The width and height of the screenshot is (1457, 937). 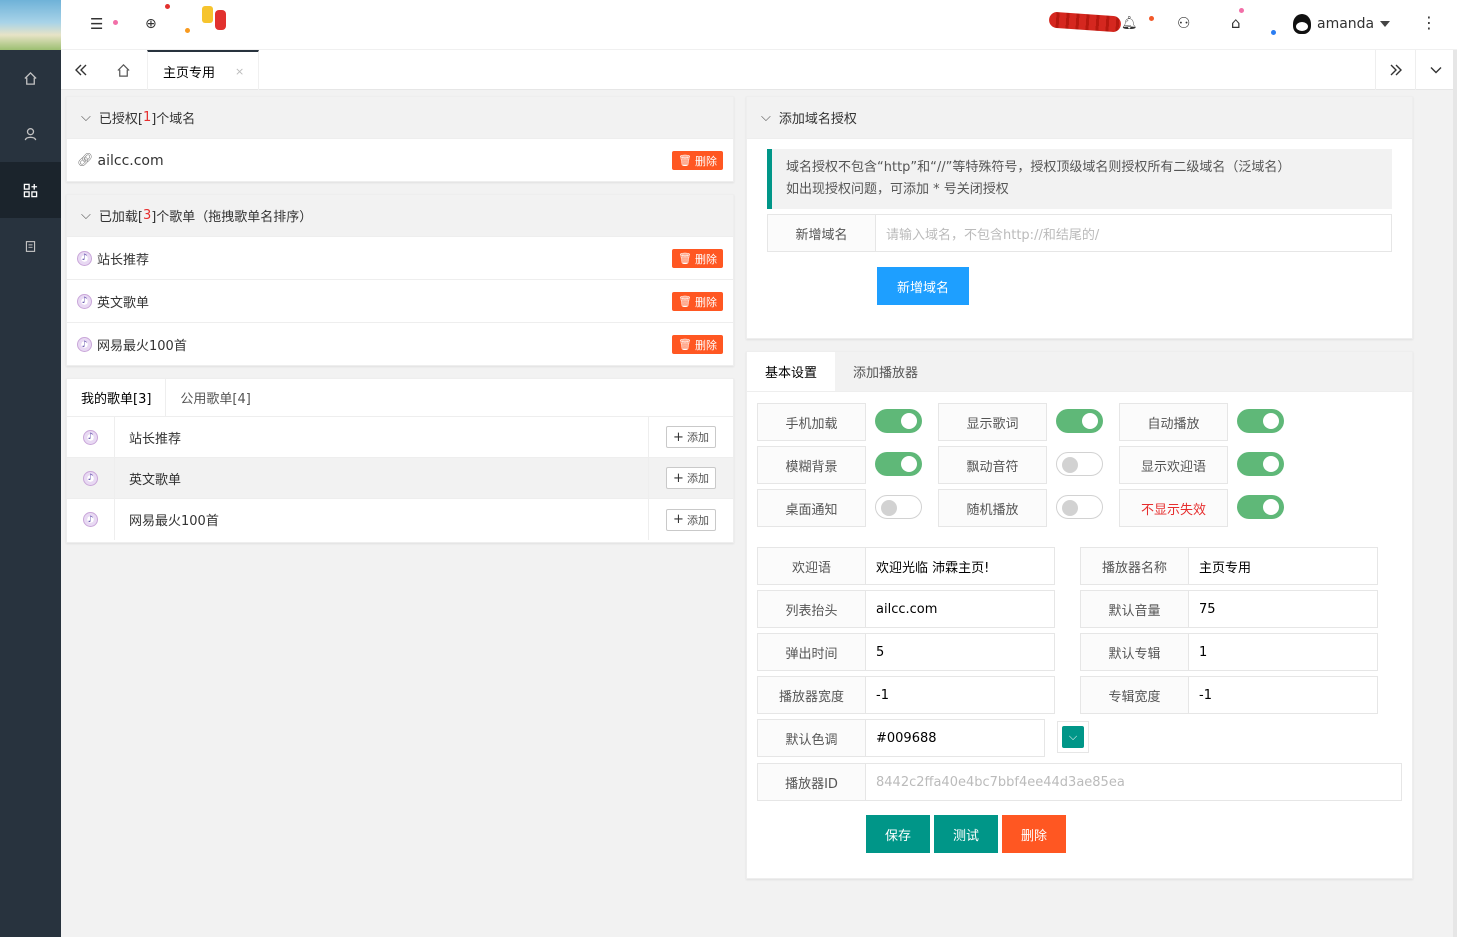 What do you see at coordinates (1073, 737) in the screenshot?
I see `color-picker: ⌵` at bounding box center [1073, 737].